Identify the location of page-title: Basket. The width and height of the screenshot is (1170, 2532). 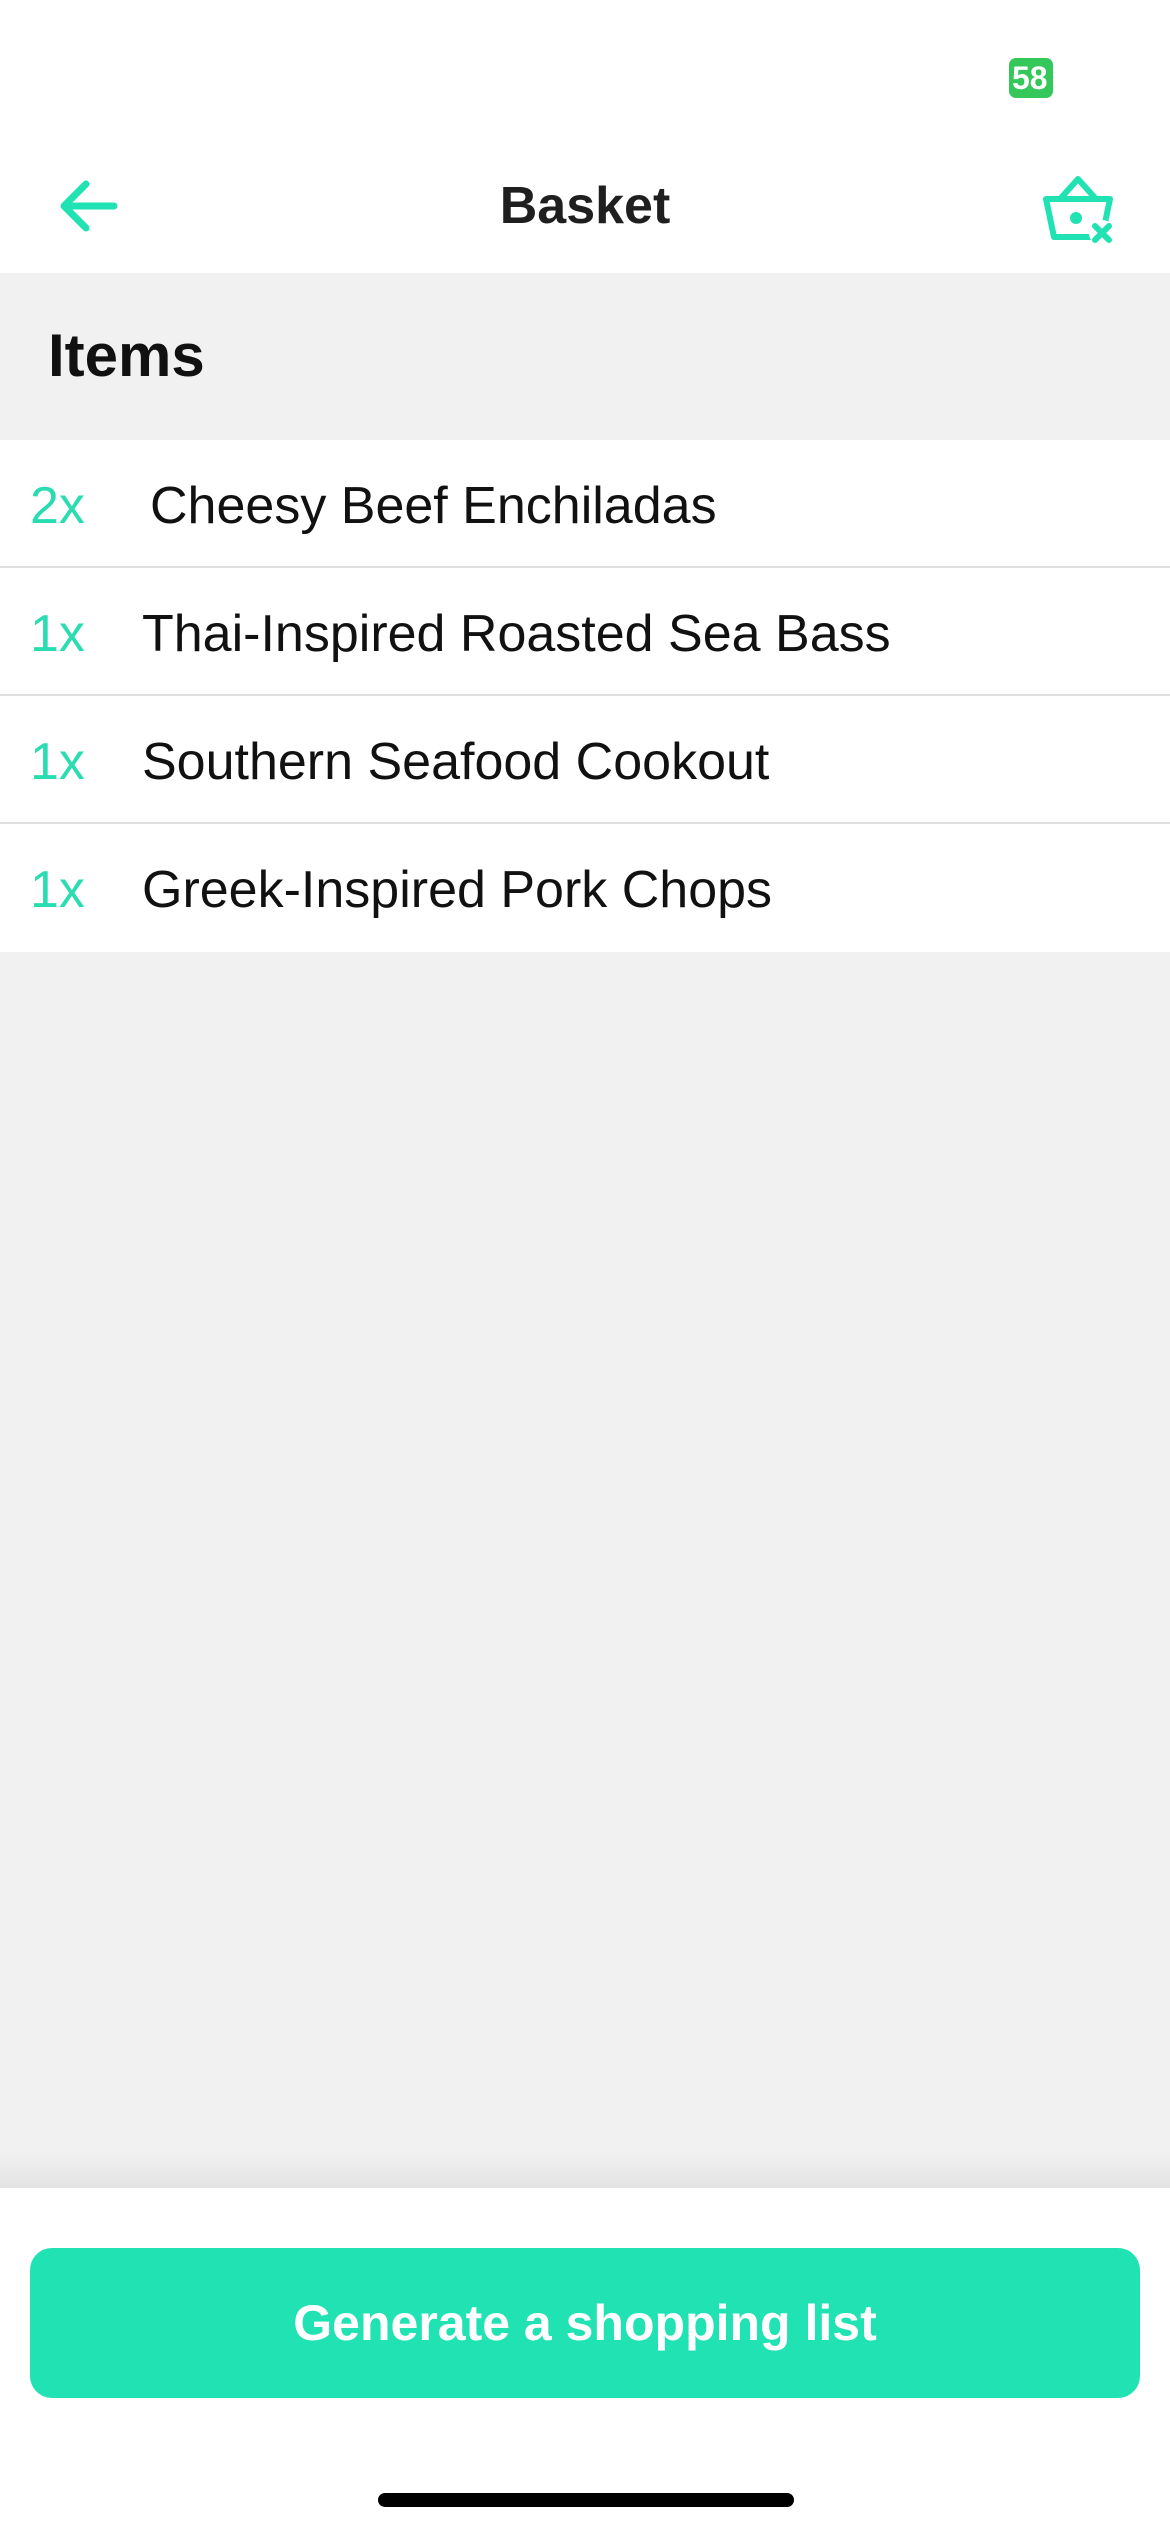
(585, 206).